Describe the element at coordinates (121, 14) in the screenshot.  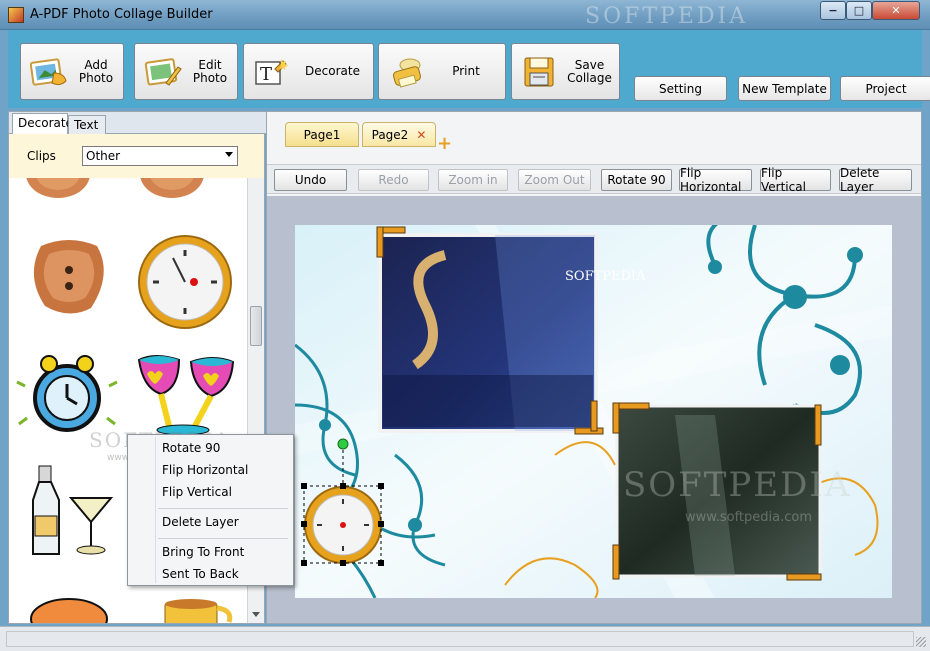
I see `window-title: A-PDF Photo Collage Builder` at that location.